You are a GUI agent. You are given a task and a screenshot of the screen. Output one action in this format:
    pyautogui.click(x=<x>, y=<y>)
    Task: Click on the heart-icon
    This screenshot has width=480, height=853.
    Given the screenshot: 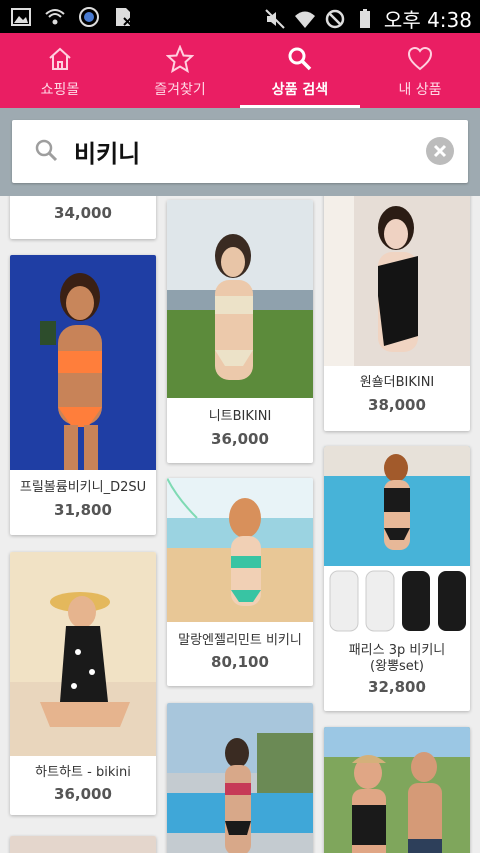 What is the action you would take?
    pyautogui.click(x=420, y=58)
    